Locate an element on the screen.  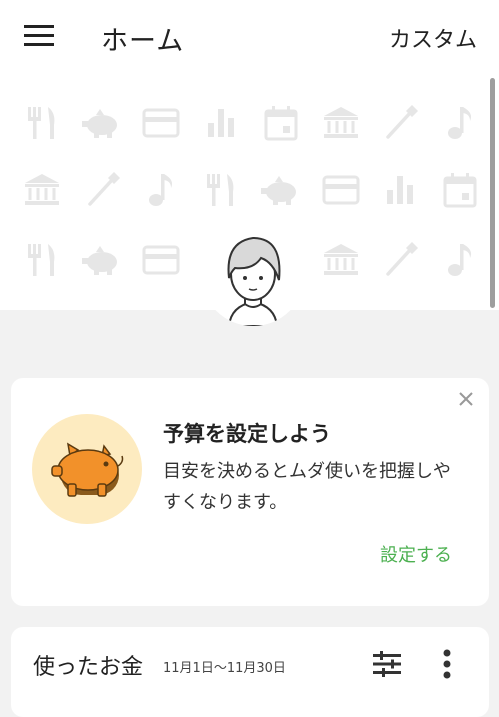
page-title: ホーム is located at coordinates (143, 41).